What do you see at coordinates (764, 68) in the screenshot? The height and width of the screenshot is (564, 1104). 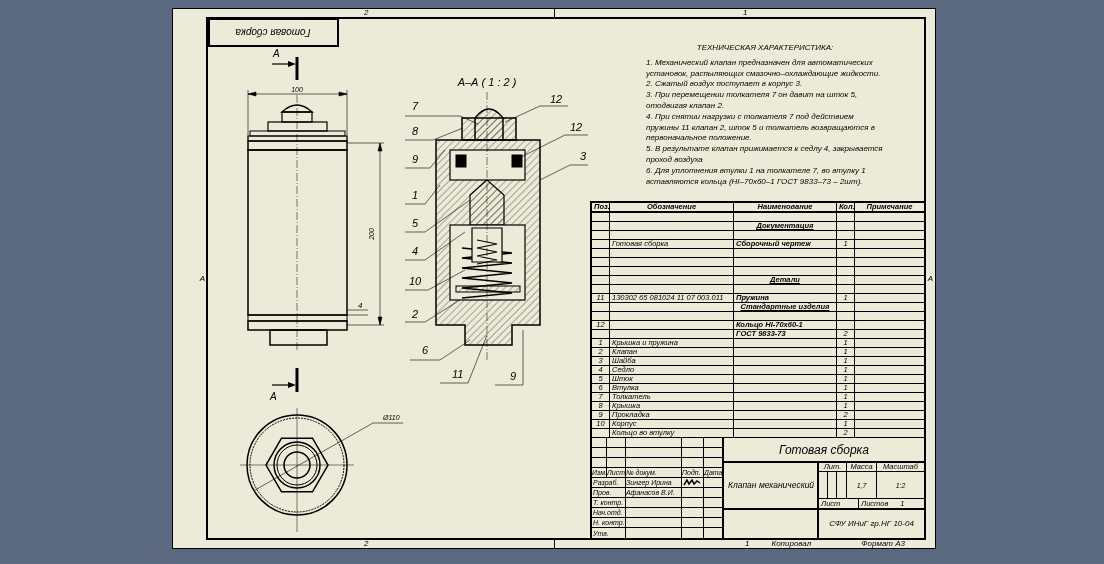 I see `note-text: 1. Механический клапан предназначен для автоматических установок, распыляющих смазочно–охлаждающие жидкости.` at bounding box center [764, 68].